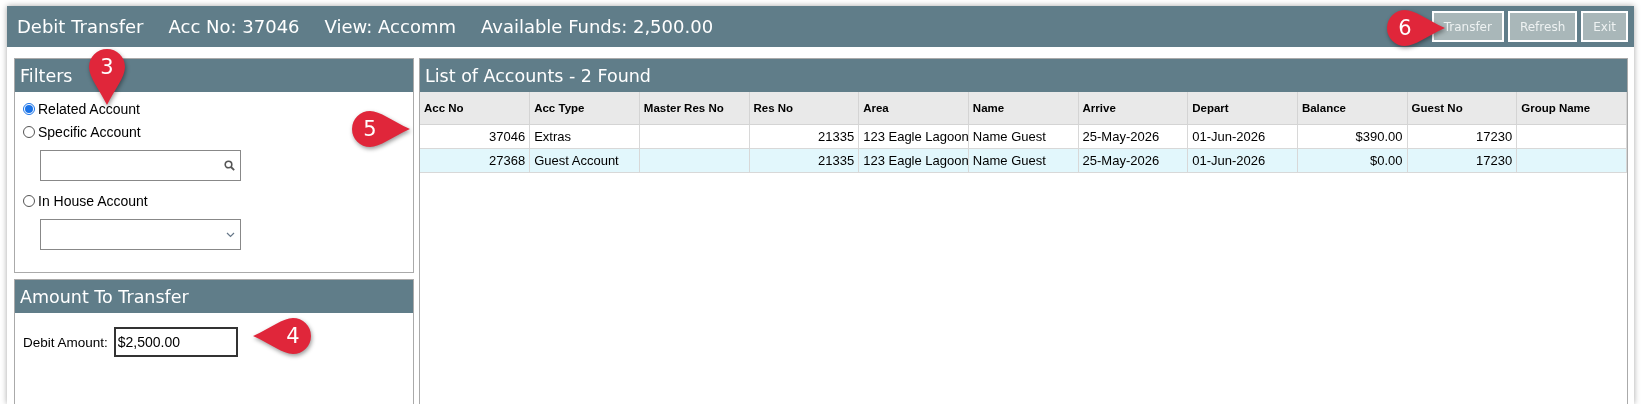 This screenshot has height=410, width=1642. What do you see at coordinates (230, 234) in the screenshot?
I see `chevron-down-icon` at bounding box center [230, 234].